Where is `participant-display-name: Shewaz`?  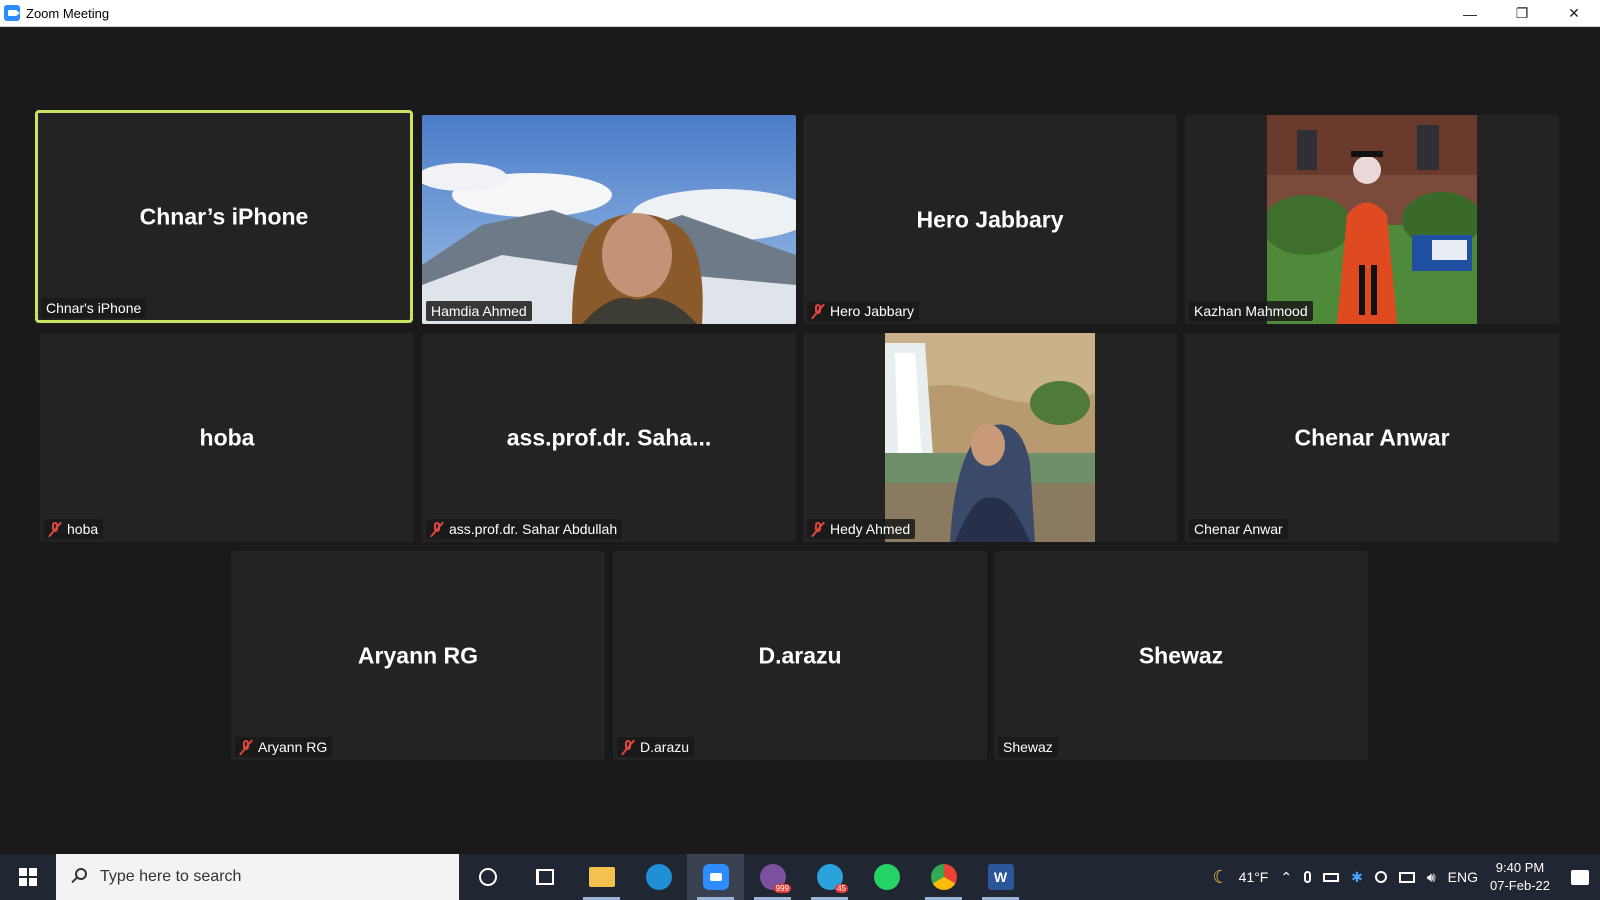 participant-display-name: Shewaz is located at coordinates (1181, 655).